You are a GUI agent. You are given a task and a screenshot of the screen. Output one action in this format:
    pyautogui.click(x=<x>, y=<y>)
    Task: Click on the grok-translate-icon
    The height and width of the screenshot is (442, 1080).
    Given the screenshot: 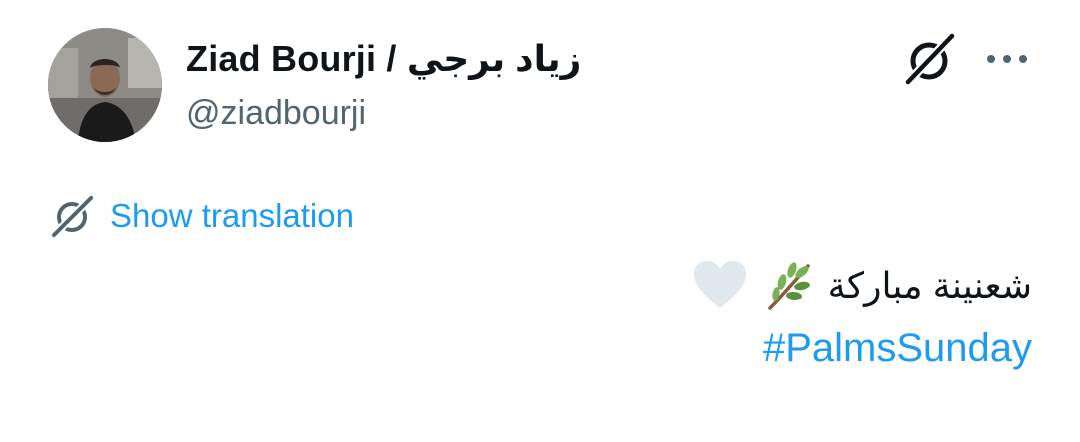 What is the action you would take?
    pyautogui.click(x=72, y=216)
    